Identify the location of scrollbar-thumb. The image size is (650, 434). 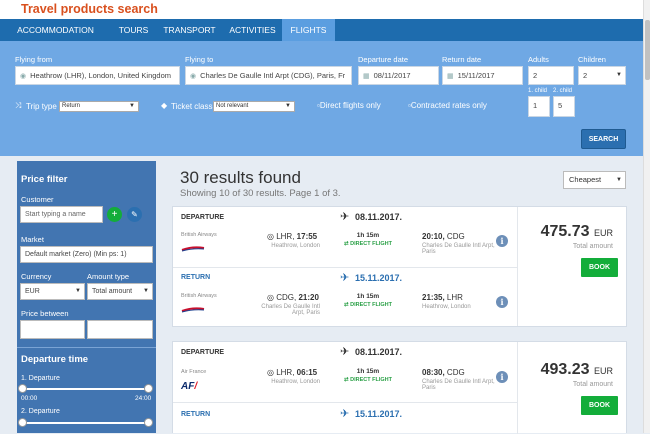
(647, 50).